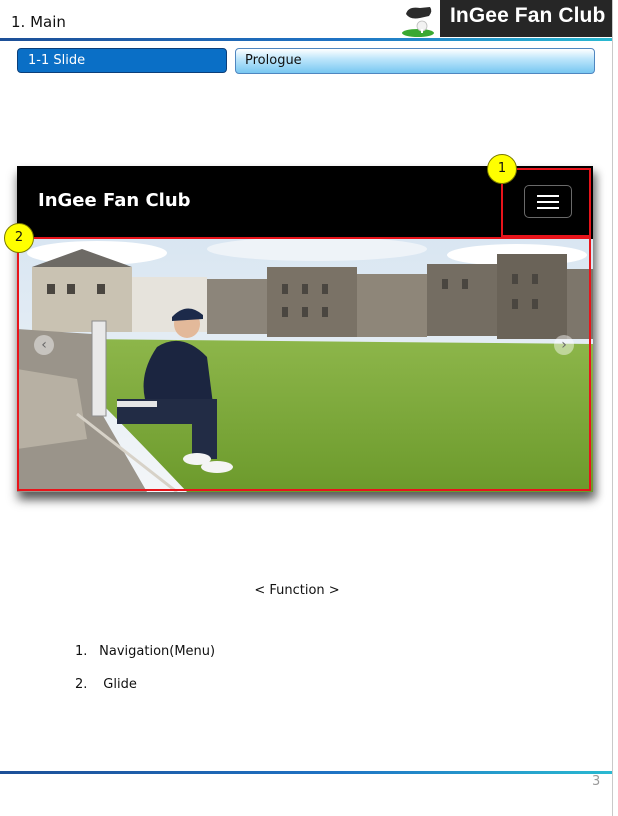 This screenshot has width=618, height=816. I want to click on function-title: < Function >, so click(297, 590).